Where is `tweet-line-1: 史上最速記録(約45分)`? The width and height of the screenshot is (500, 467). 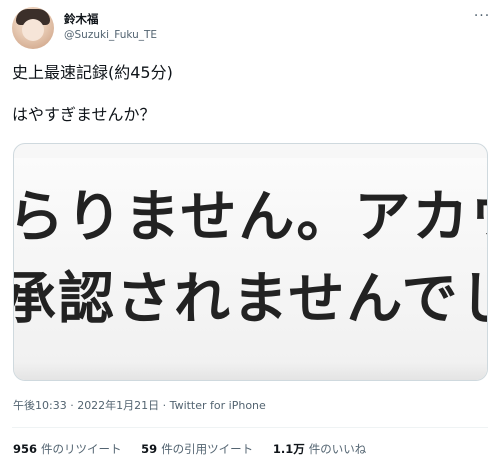
tweet-line-1: 史上最速記録(約45分) is located at coordinates (92, 72).